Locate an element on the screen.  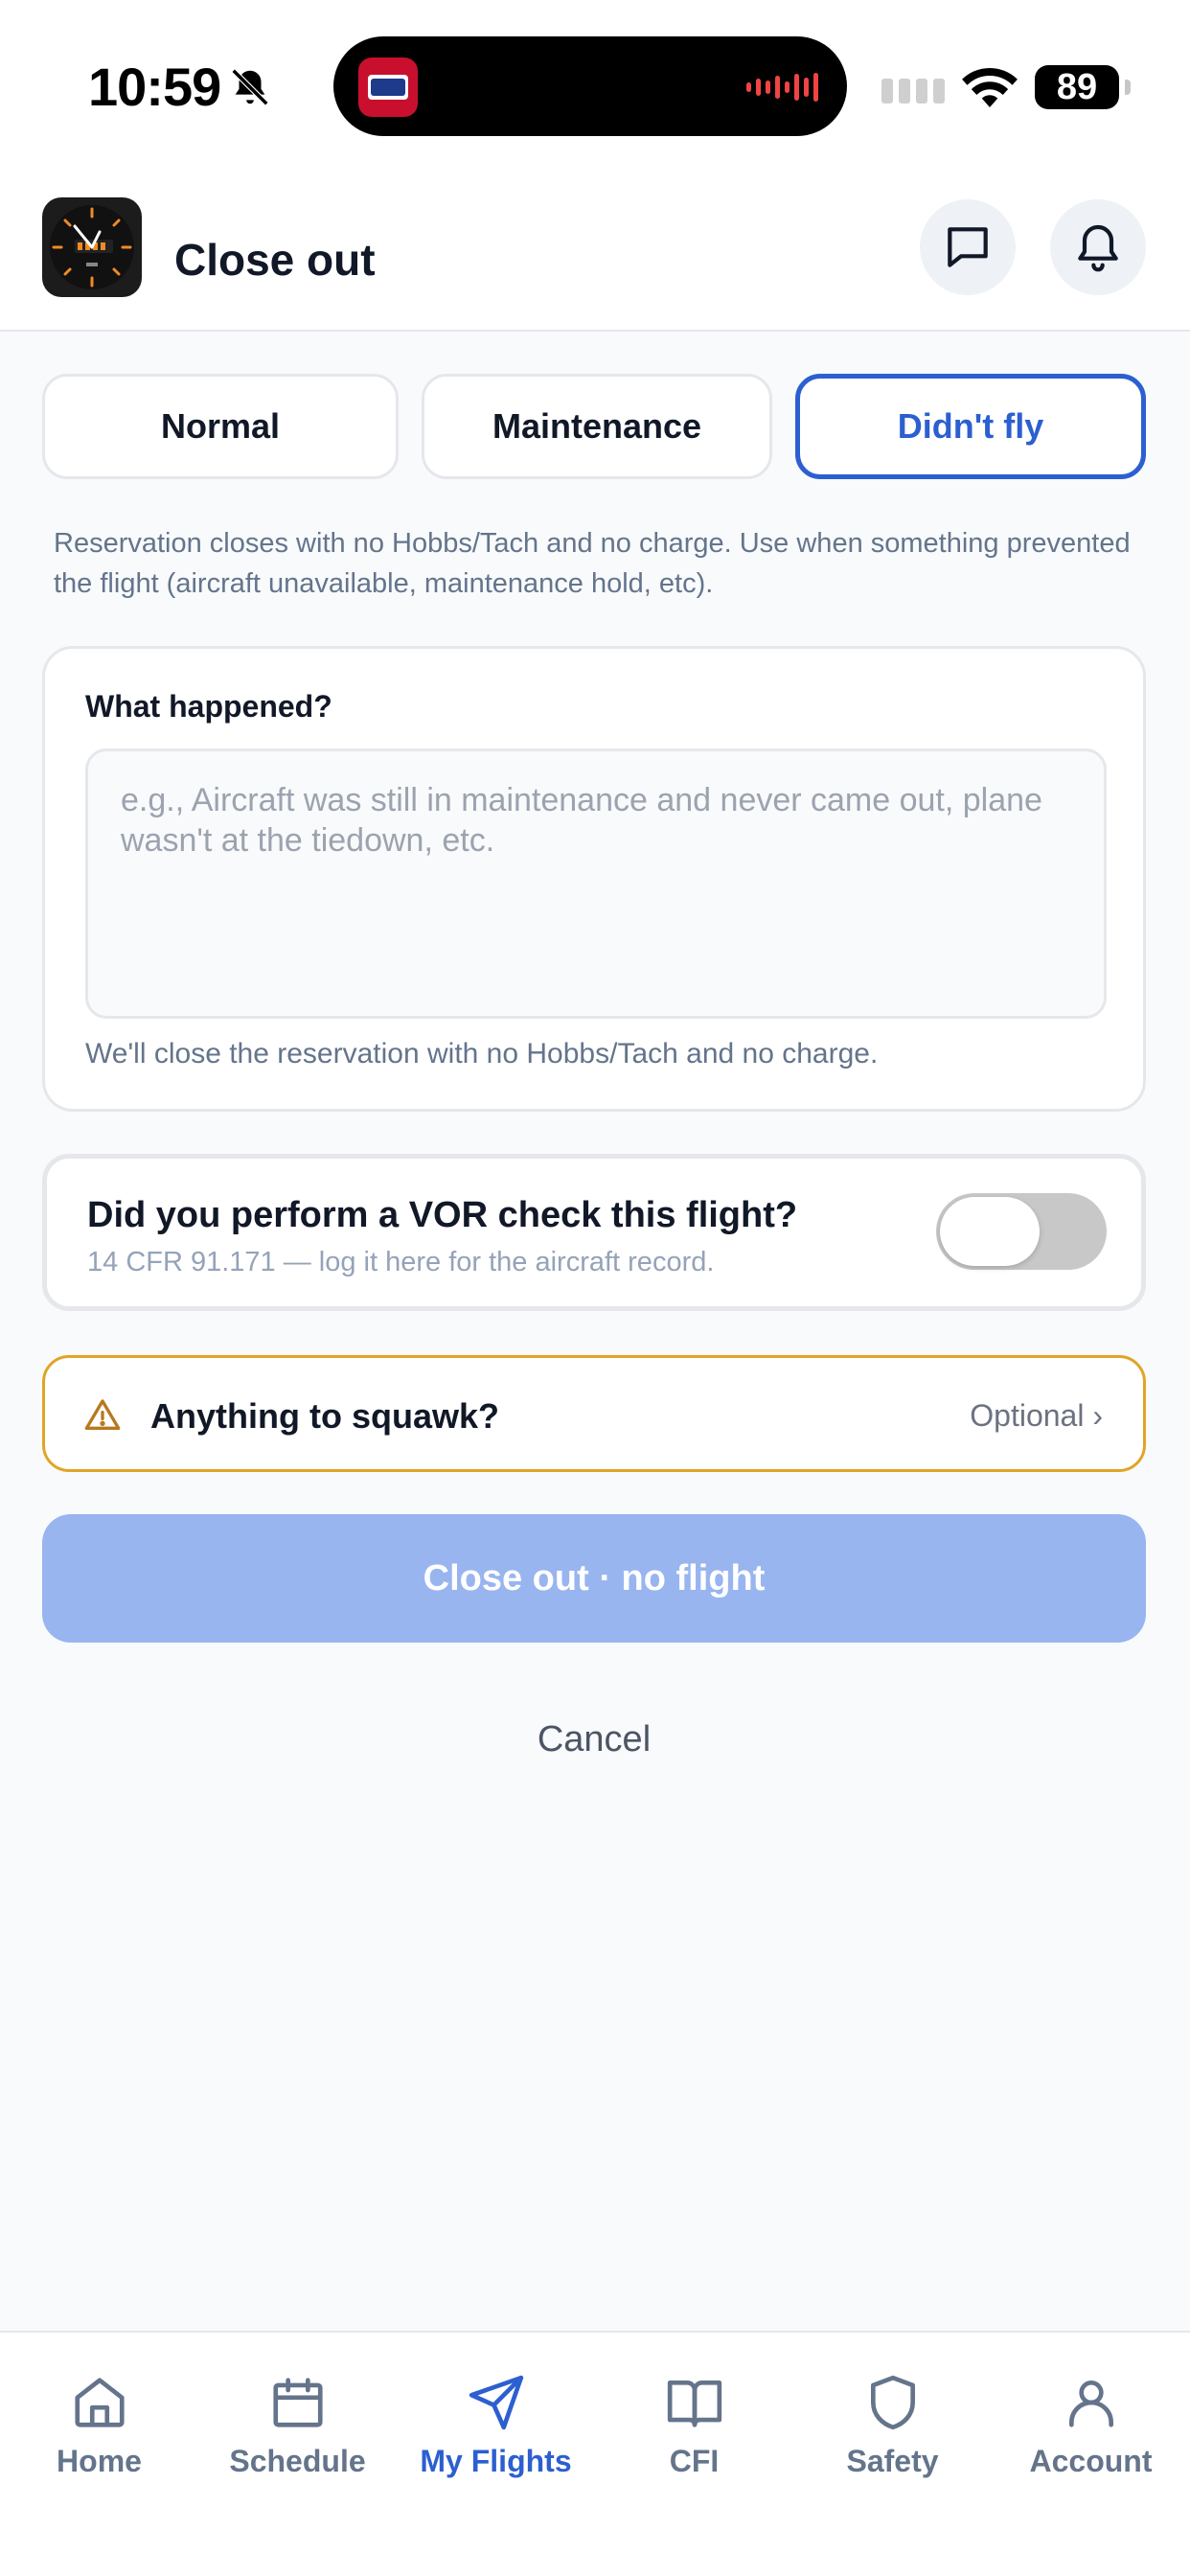
tab-my-flights: My Flights is located at coordinates (496, 2419).